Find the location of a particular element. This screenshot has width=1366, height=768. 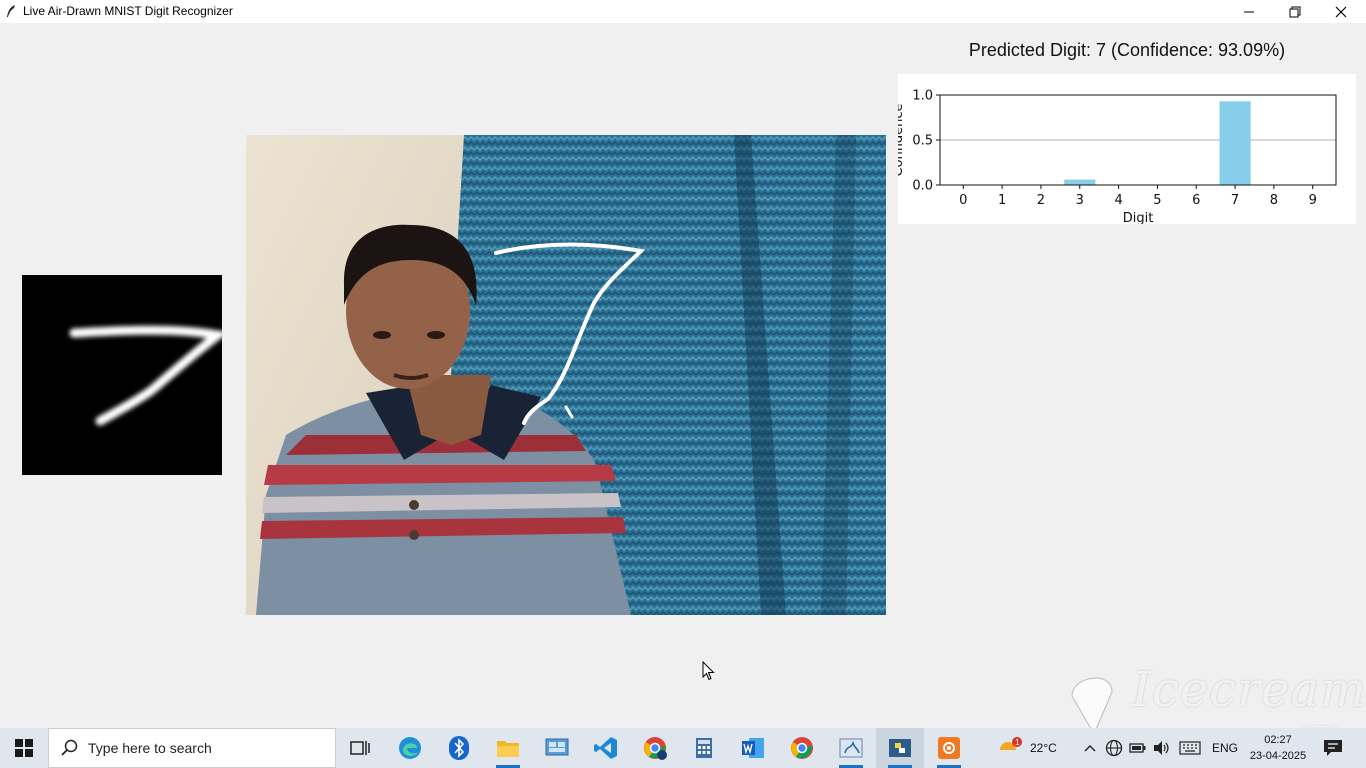

taskbar-clock: 02:27 23-04-2025 is located at coordinates (1278, 748).